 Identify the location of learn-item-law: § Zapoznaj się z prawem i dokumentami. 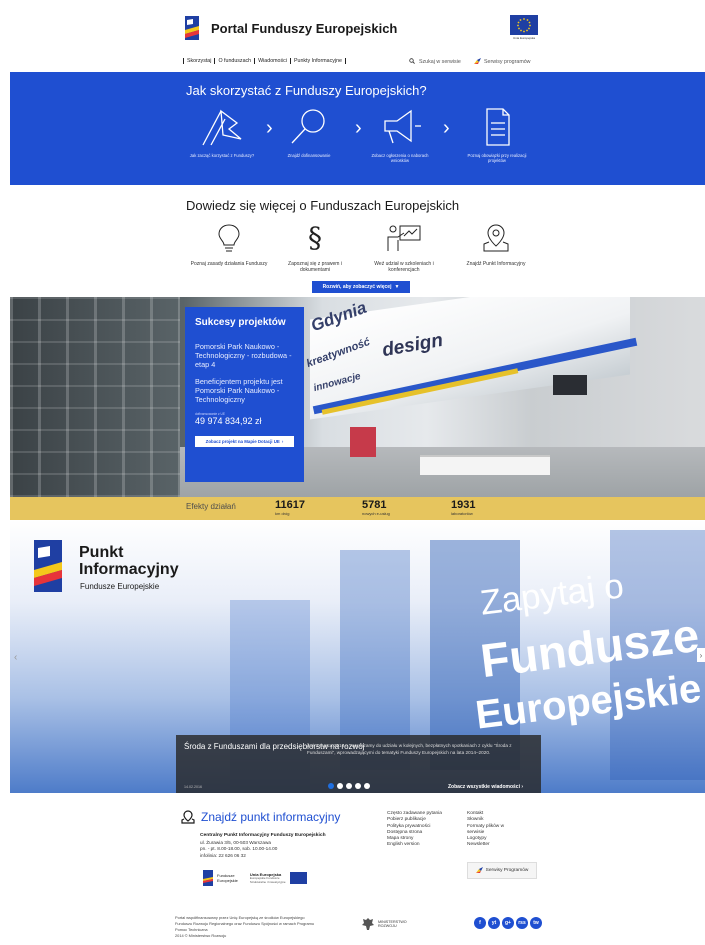
(315, 247).